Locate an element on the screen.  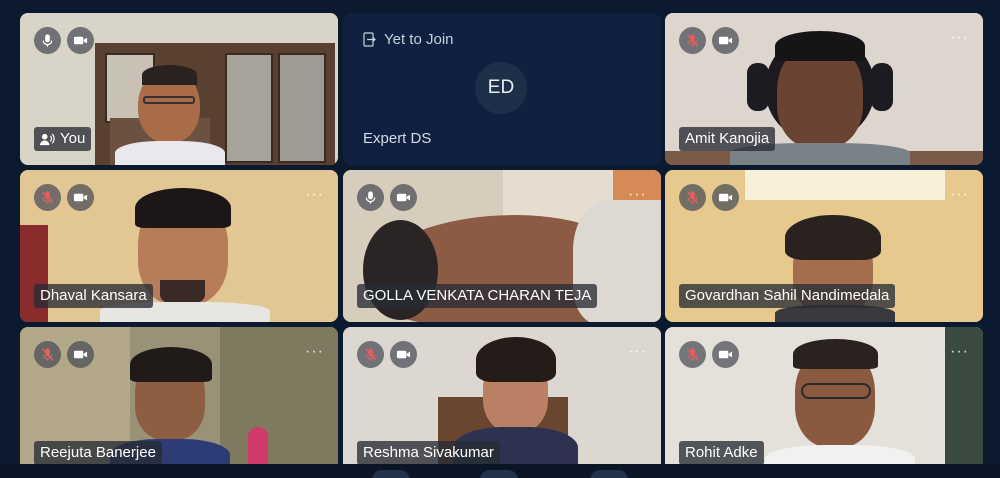
participant-name-label: Amit Kanojia is located at coordinates (727, 139).